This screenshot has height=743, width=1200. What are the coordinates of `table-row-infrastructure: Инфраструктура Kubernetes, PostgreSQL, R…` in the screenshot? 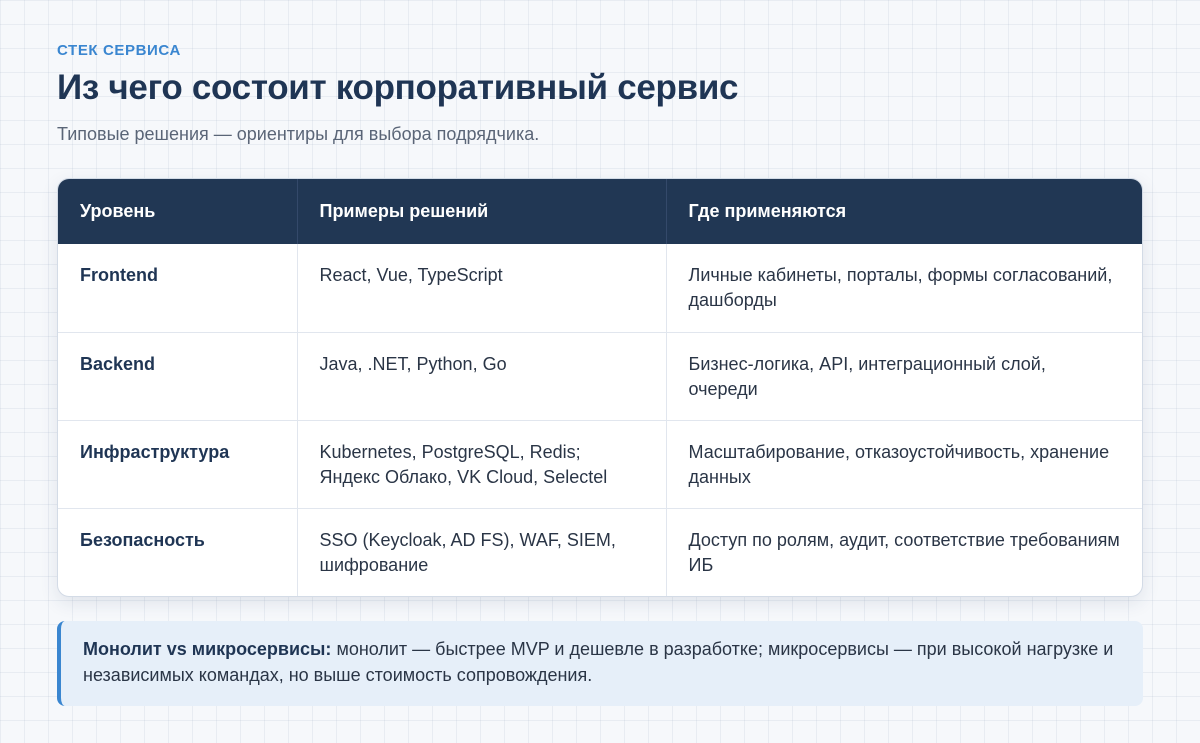 It's located at (600, 463).